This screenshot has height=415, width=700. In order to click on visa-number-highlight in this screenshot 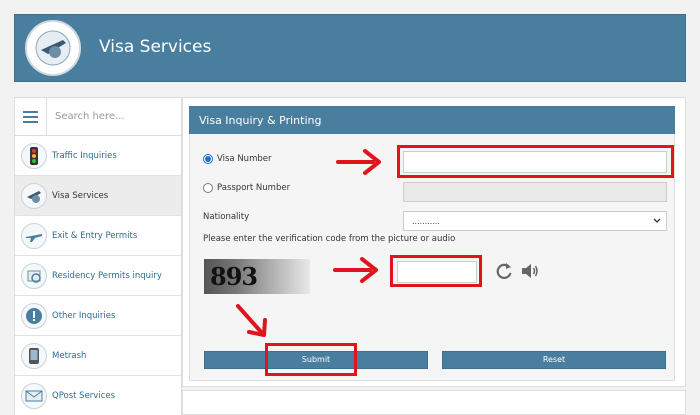, I will do `click(535, 161)`.